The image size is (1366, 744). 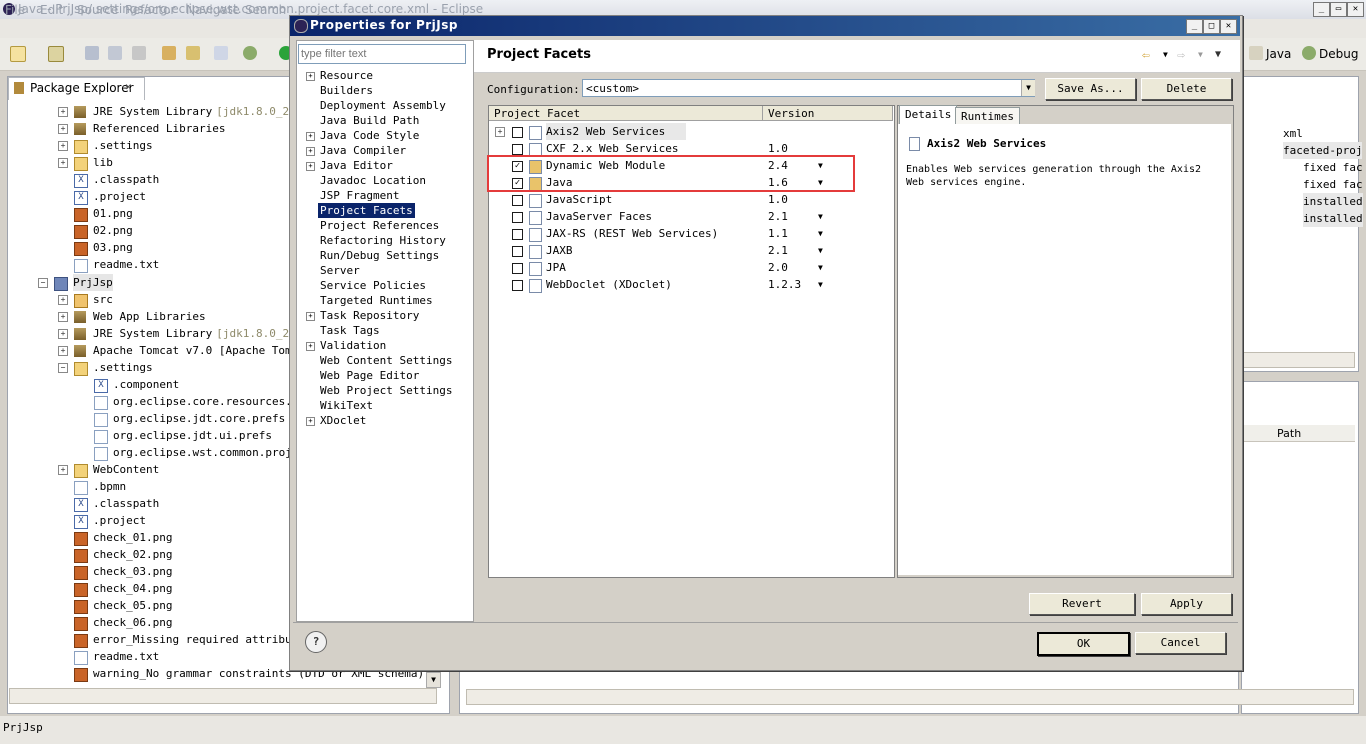 I want to click on menu-refactor: Refactor, so click(x=150, y=10).